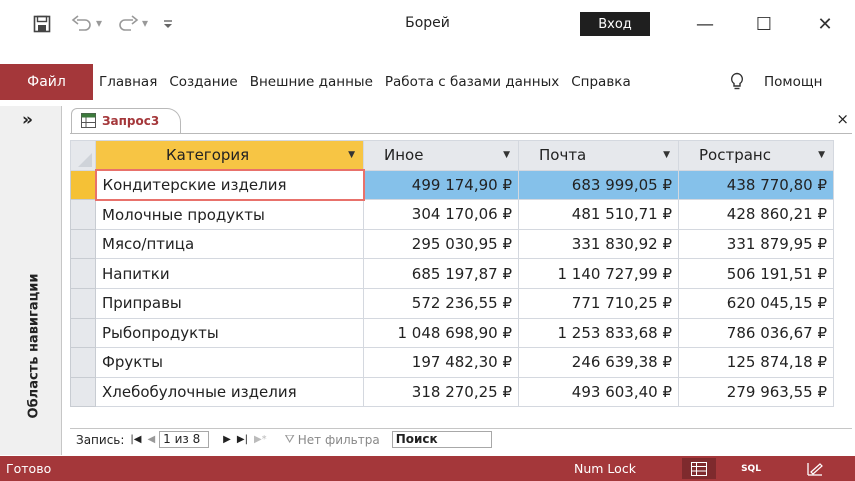 This screenshot has height=481, width=855. What do you see at coordinates (229, 214) in the screenshot?
I see `table-cell: Молочные продукты` at bounding box center [229, 214].